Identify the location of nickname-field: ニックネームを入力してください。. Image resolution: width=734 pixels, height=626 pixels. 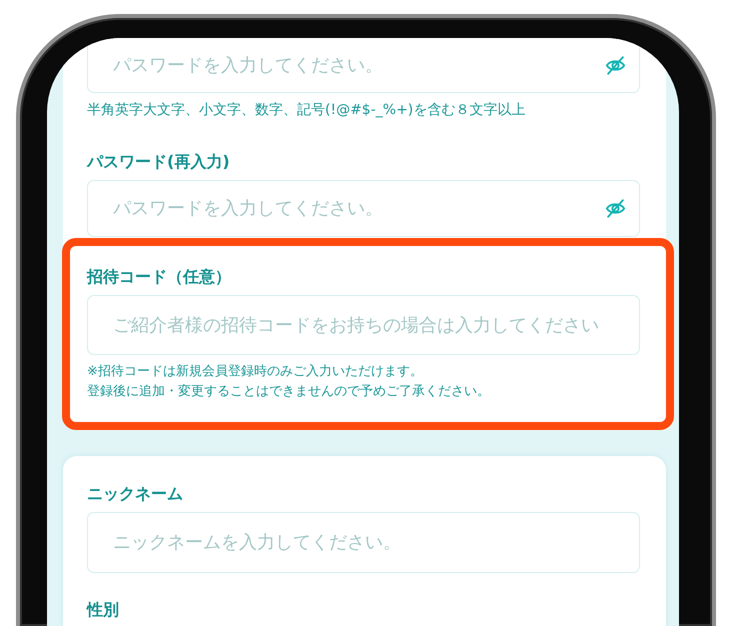
(363, 542).